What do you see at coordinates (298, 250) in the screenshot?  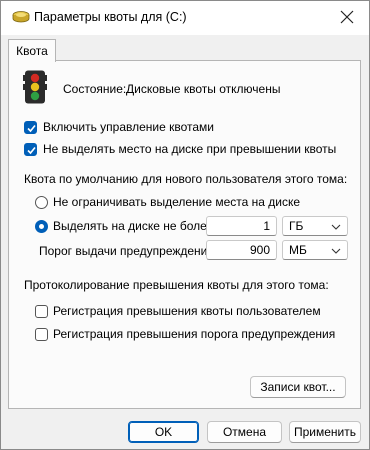 I see `warning-unit-value: МБ` at bounding box center [298, 250].